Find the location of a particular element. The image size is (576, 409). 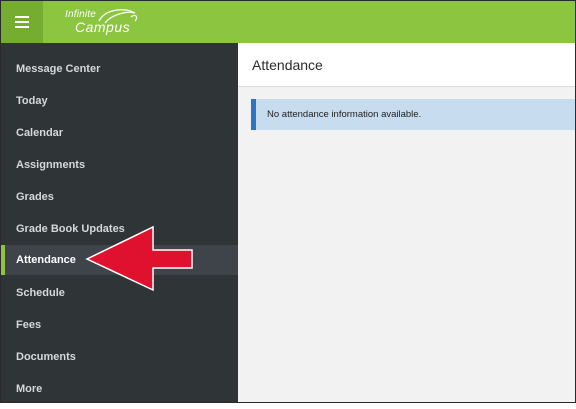

sidebar-item-label: Grade Book Updates is located at coordinates (70, 229).